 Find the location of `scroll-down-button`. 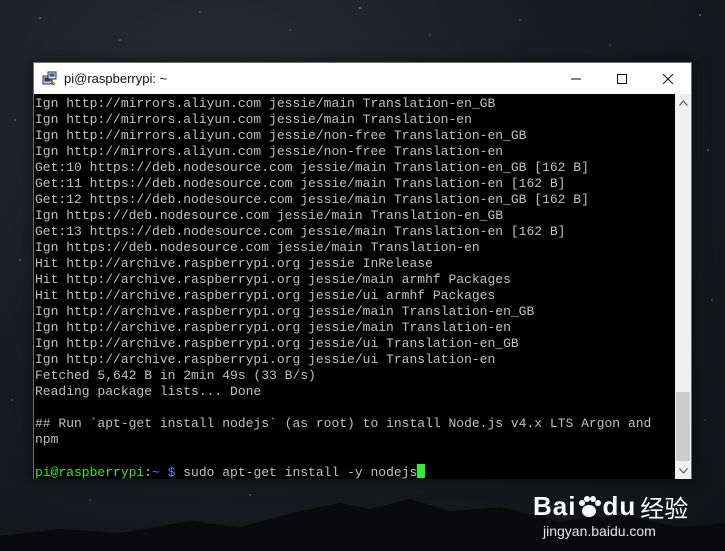

scroll-down-button is located at coordinates (683, 470).